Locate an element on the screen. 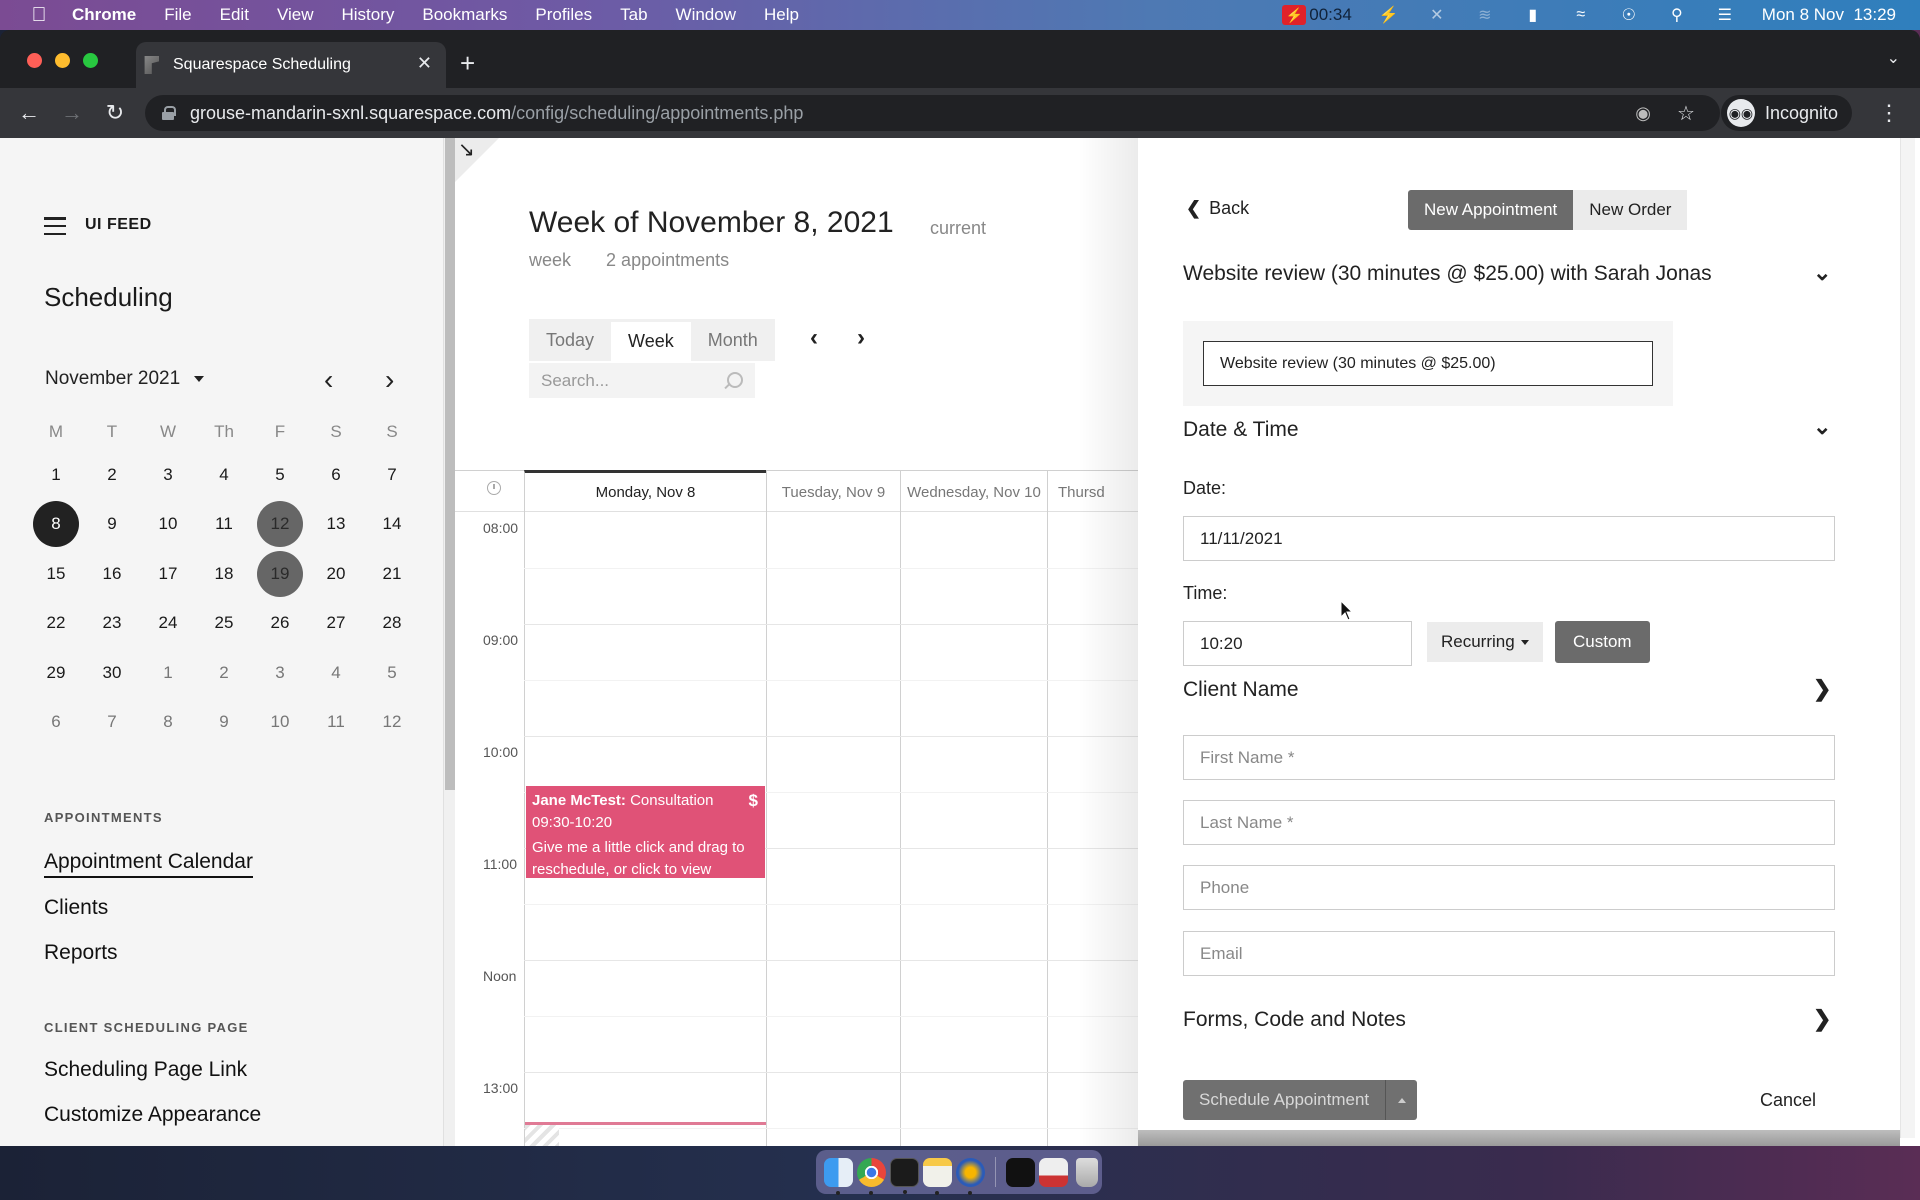  cancel-button: Cancel is located at coordinates (1788, 1100).